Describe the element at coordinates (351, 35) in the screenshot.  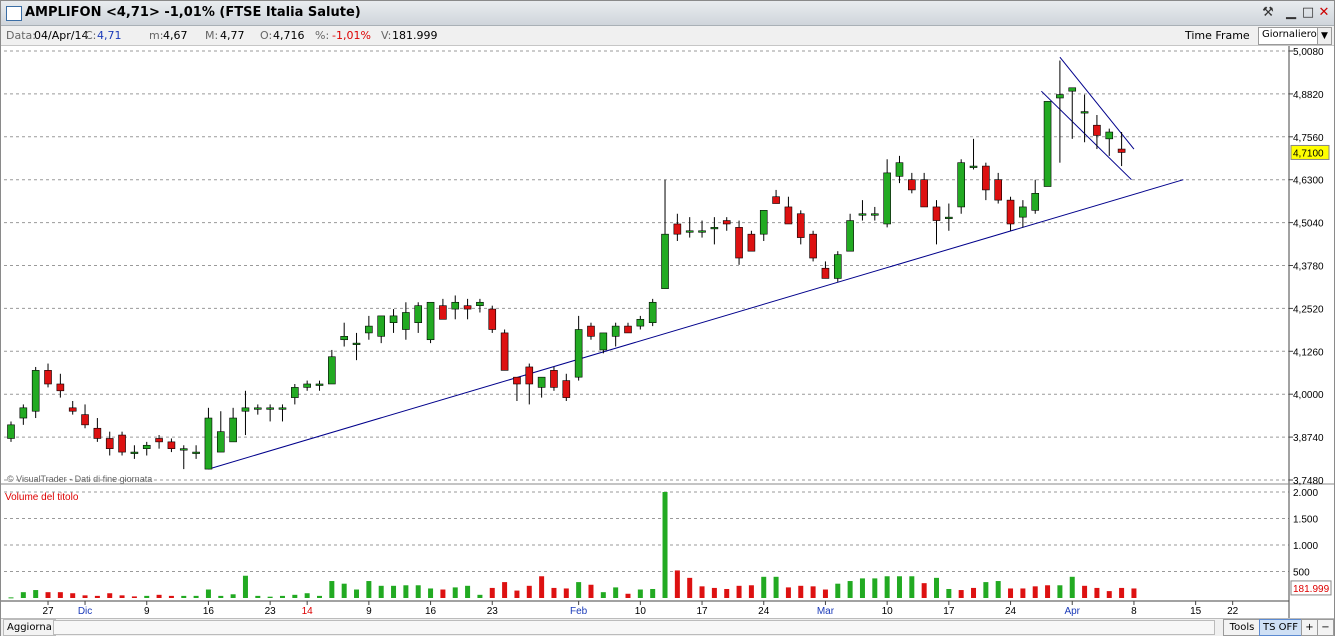
I see `pct-value: -1,01%` at that location.